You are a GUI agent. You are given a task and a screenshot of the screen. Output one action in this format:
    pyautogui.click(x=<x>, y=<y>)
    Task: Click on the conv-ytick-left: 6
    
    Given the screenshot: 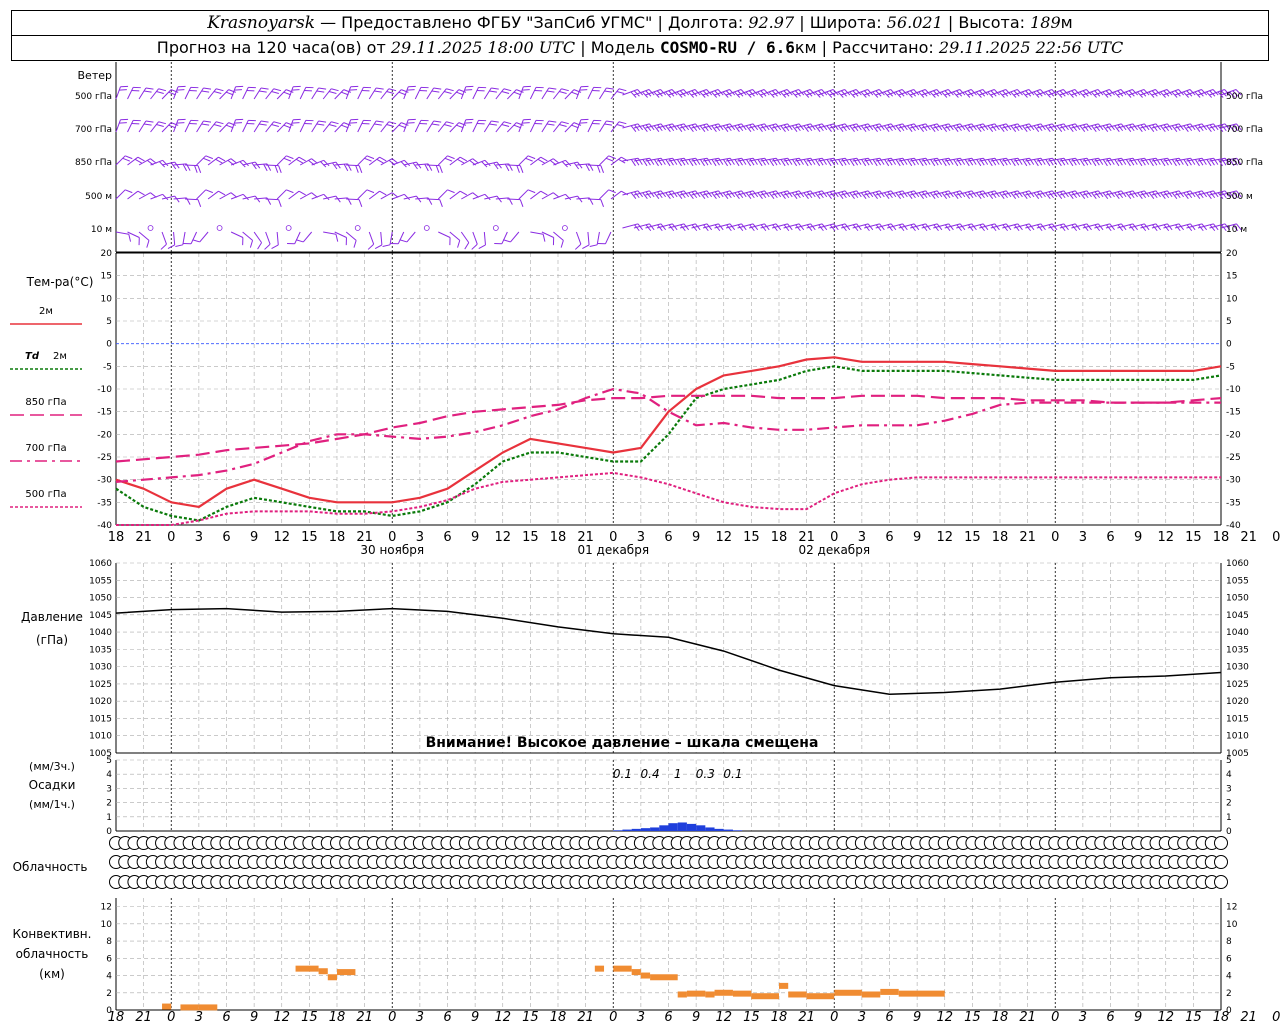 What is the action you would take?
    pyautogui.click(x=109, y=959)
    